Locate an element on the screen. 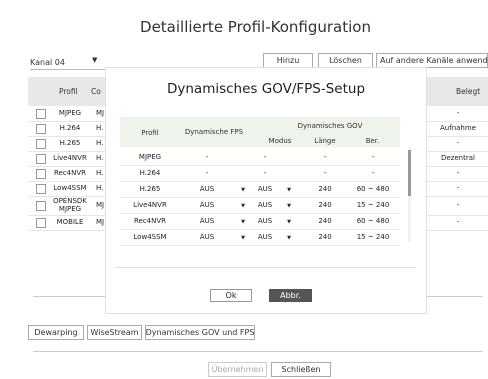  scrollbar-thumb is located at coordinates (409, 173).